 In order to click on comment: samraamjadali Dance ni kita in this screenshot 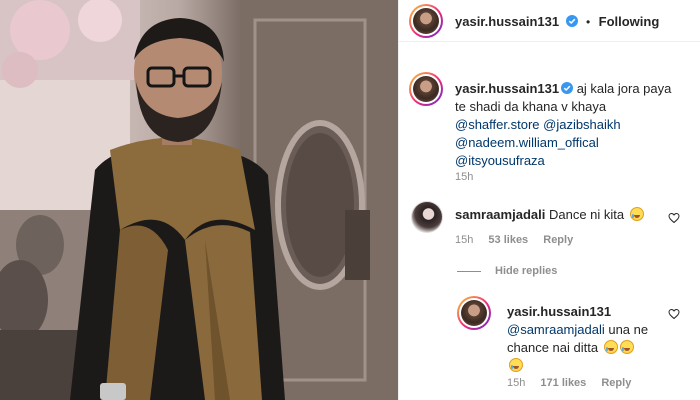, I will do `click(560, 215)`.